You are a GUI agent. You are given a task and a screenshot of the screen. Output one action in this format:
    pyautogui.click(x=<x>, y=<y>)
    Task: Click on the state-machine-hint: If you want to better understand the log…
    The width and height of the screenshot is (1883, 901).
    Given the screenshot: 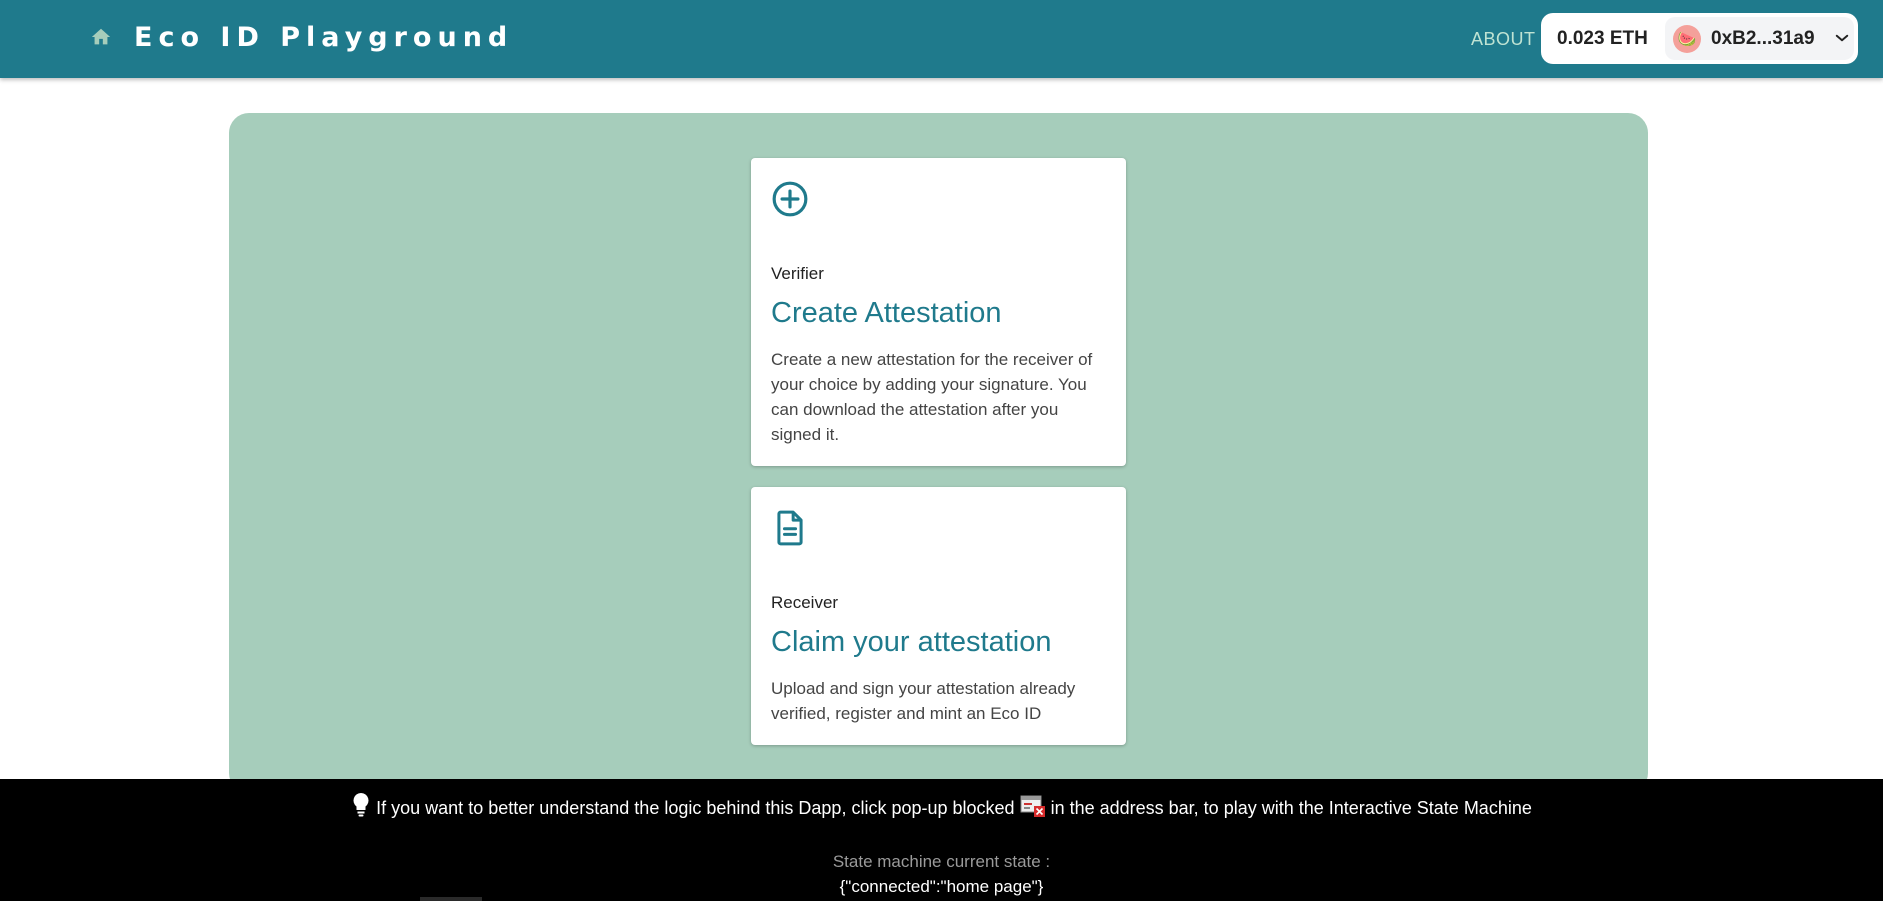 What is the action you would take?
    pyautogui.click(x=941, y=807)
    